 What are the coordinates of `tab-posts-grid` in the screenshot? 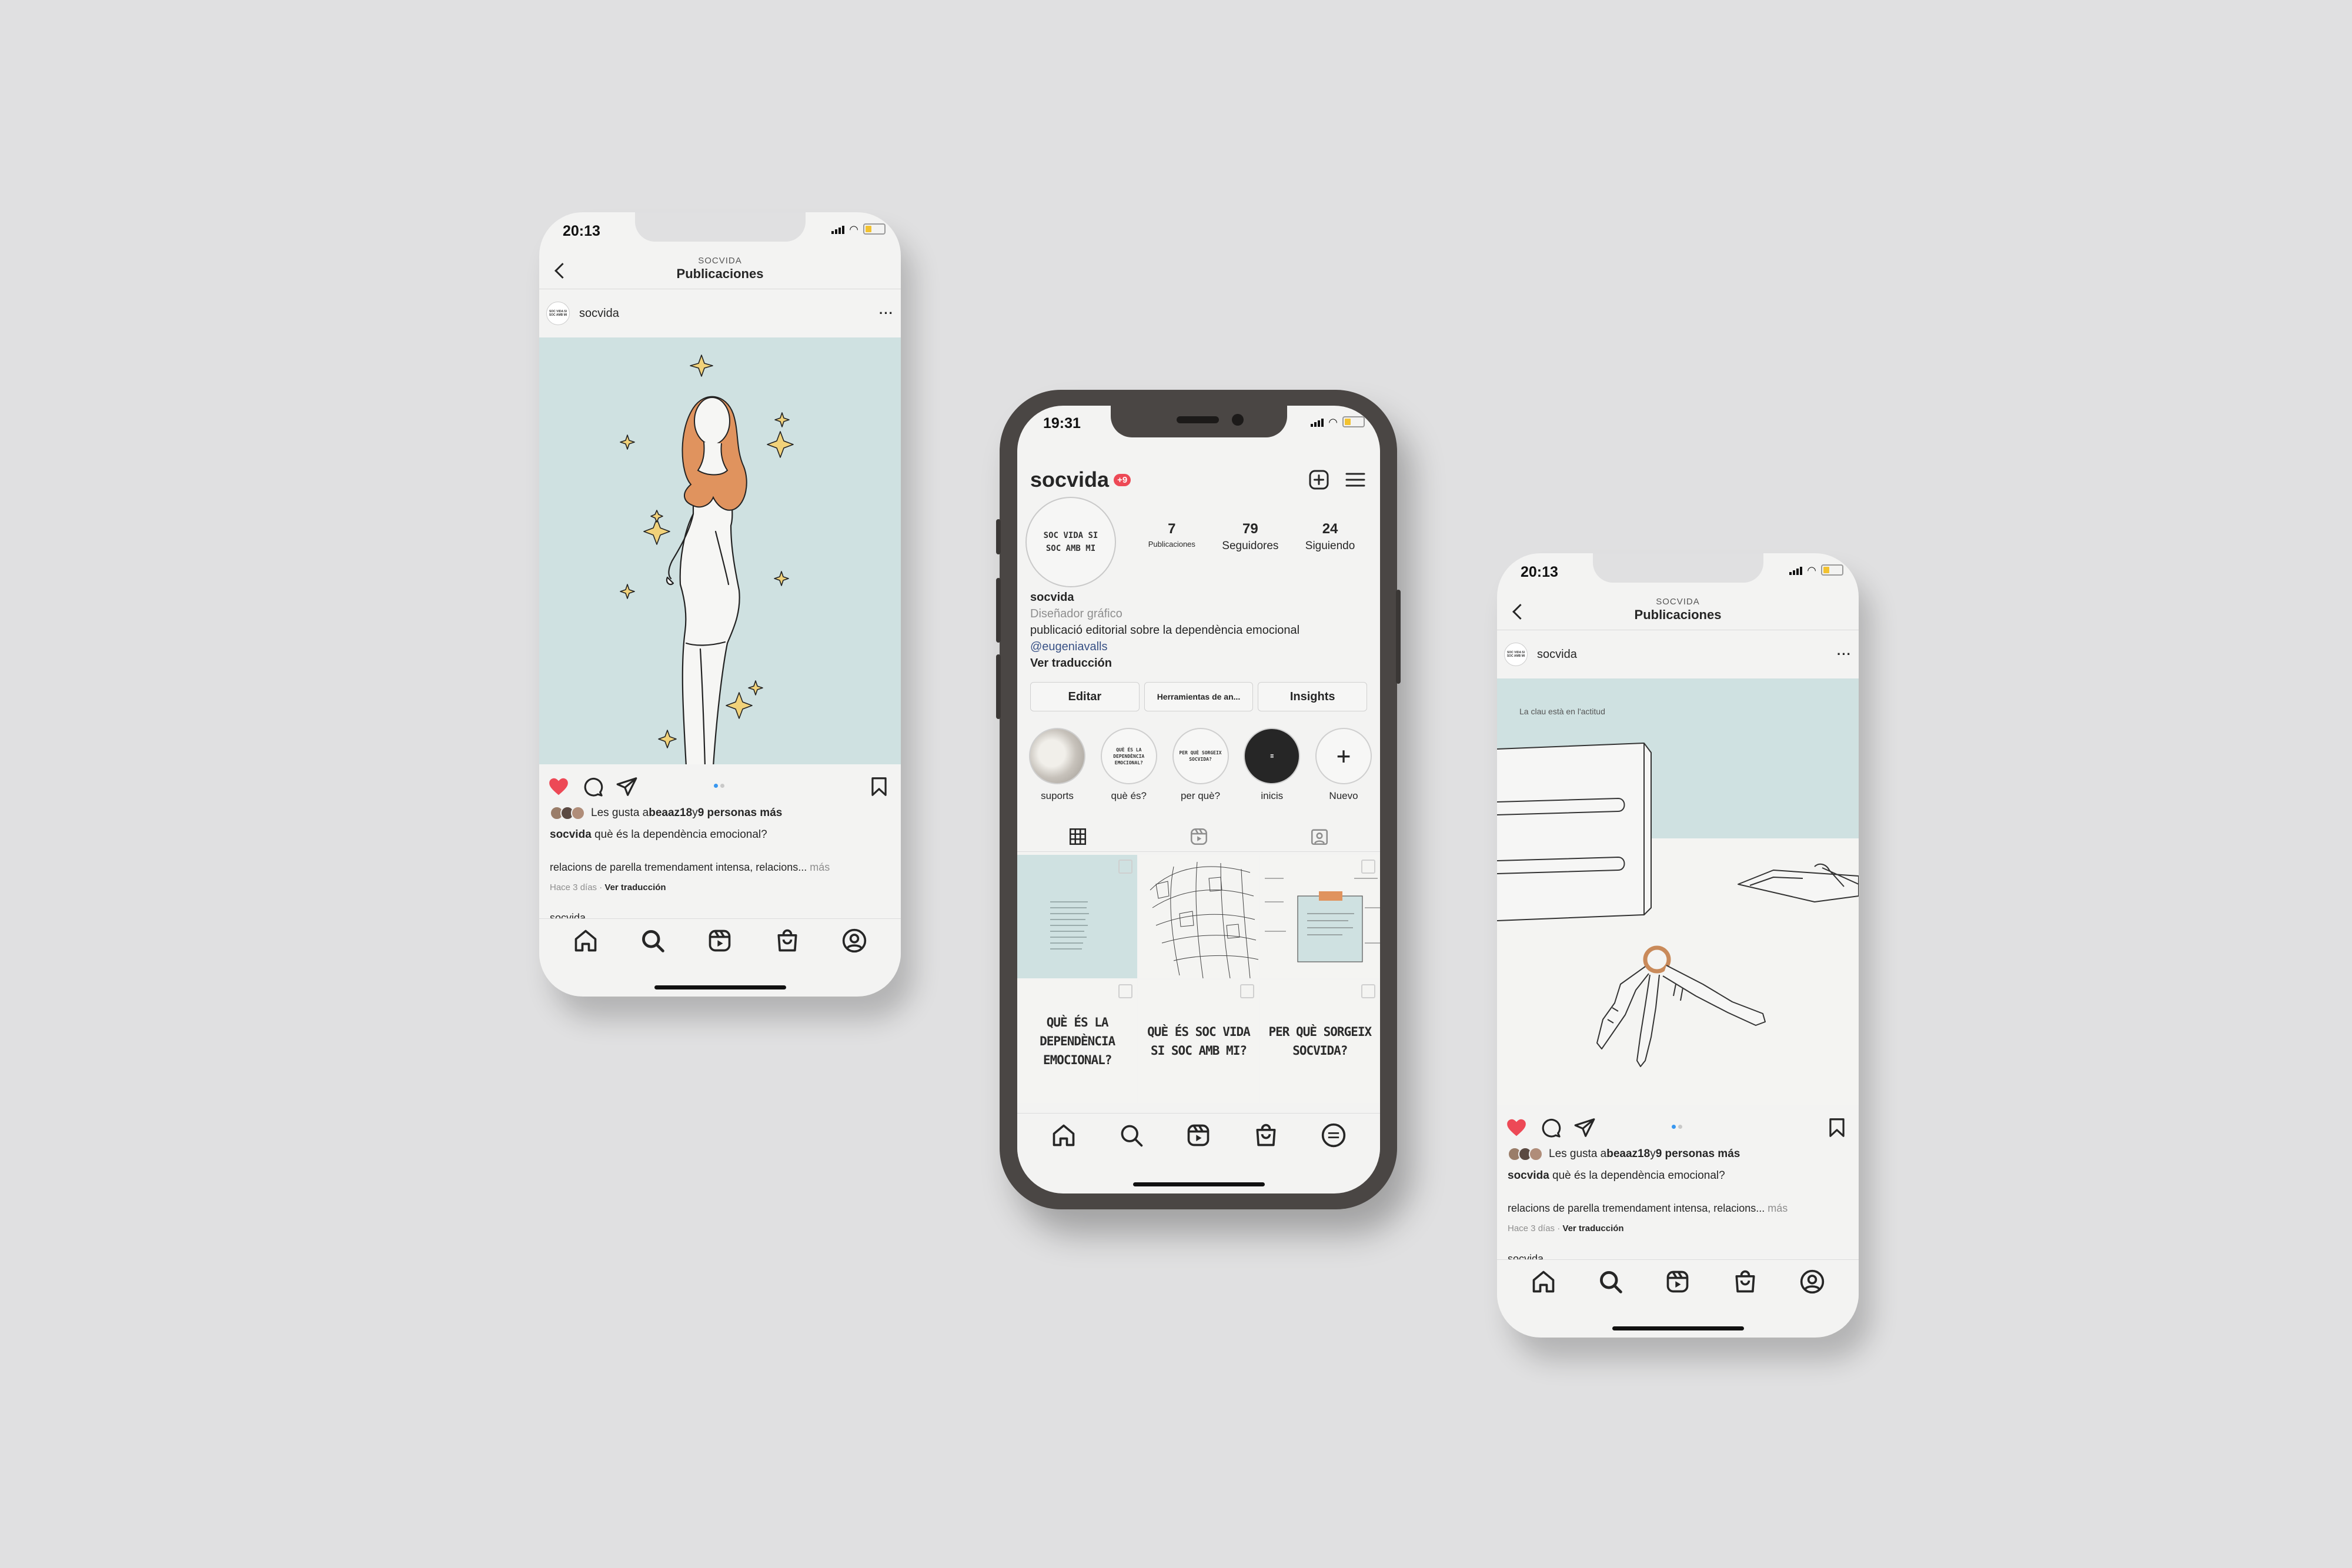 It's located at (1077, 836).